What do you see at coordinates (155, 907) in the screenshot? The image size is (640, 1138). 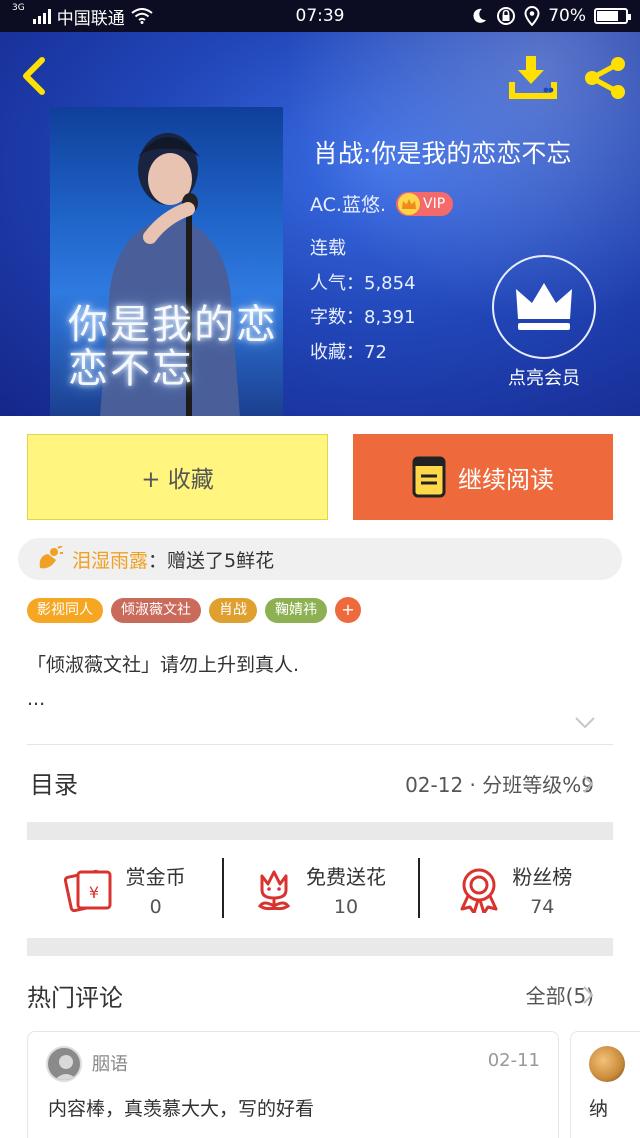 I see `reward-coins-value: 0` at bounding box center [155, 907].